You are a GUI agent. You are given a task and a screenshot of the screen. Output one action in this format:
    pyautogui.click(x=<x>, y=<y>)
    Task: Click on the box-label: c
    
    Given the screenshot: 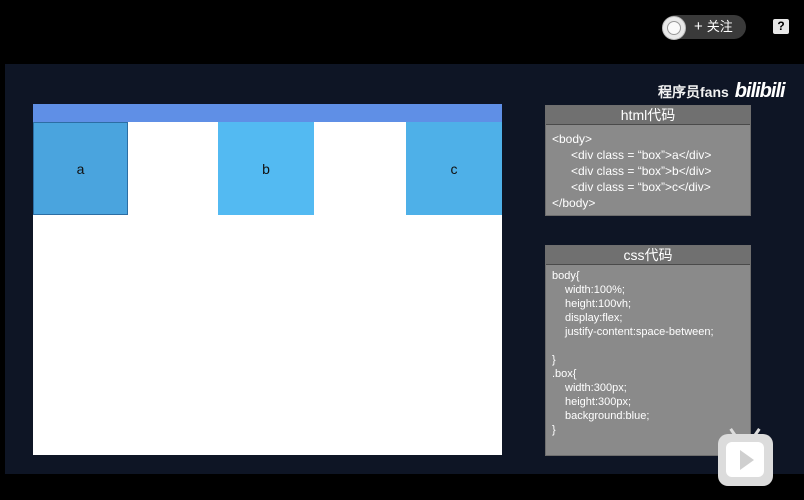 What is the action you would take?
    pyautogui.click(x=454, y=168)
    